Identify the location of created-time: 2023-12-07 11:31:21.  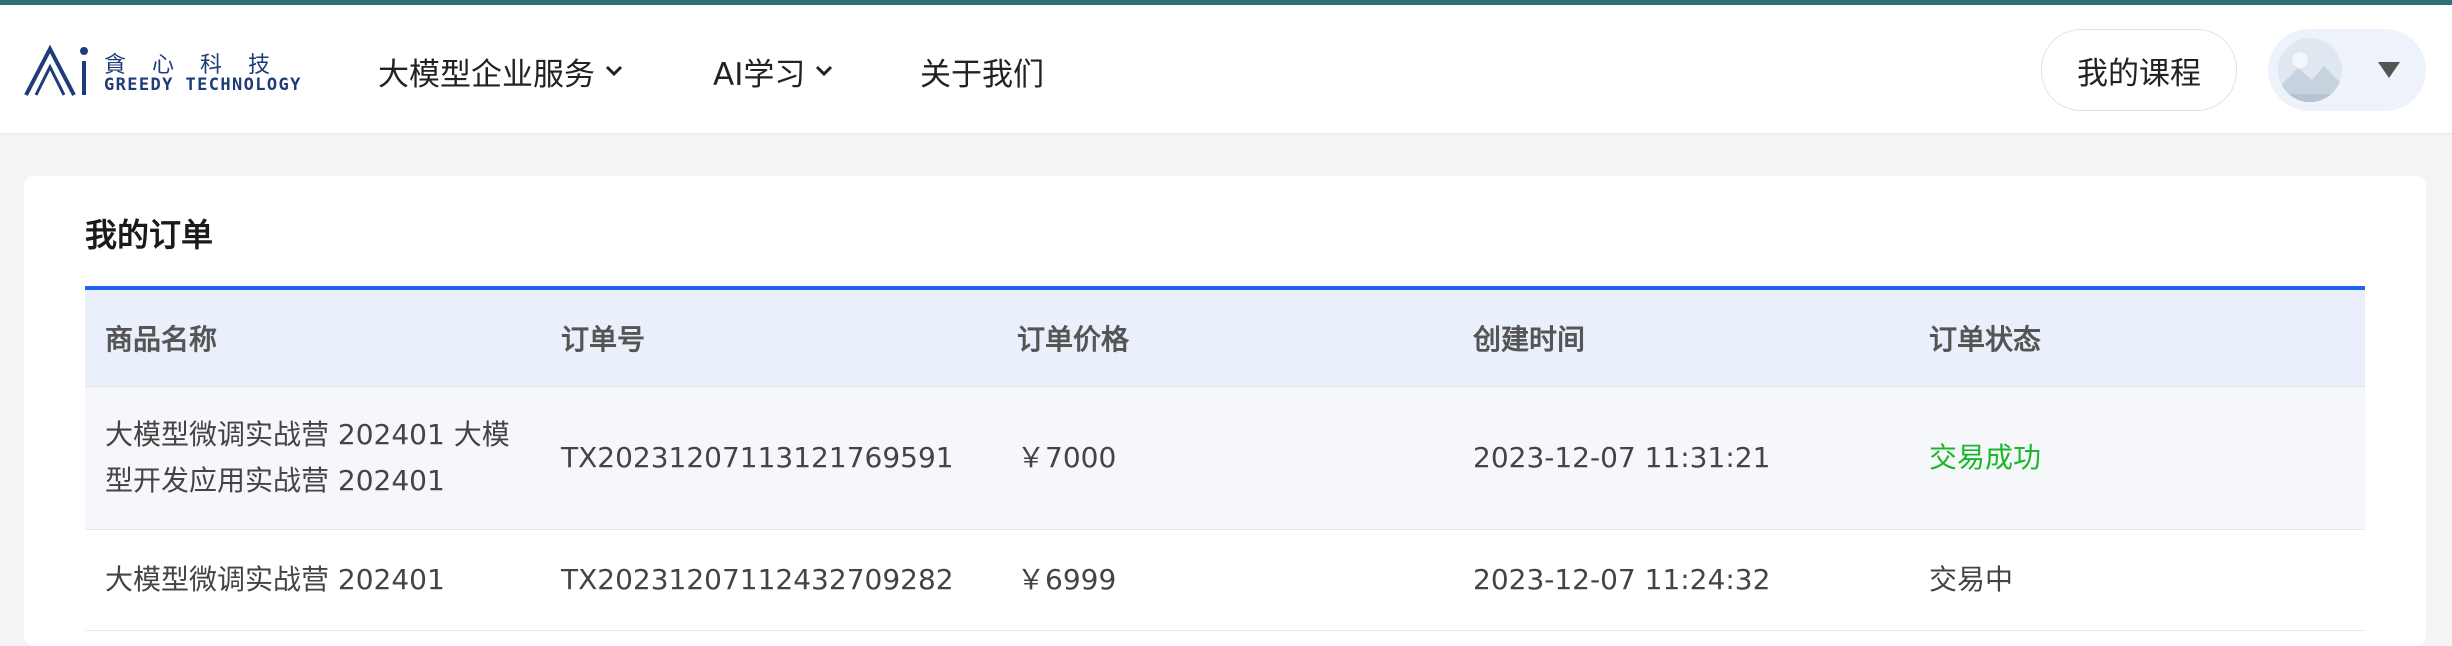
(1622, 457).